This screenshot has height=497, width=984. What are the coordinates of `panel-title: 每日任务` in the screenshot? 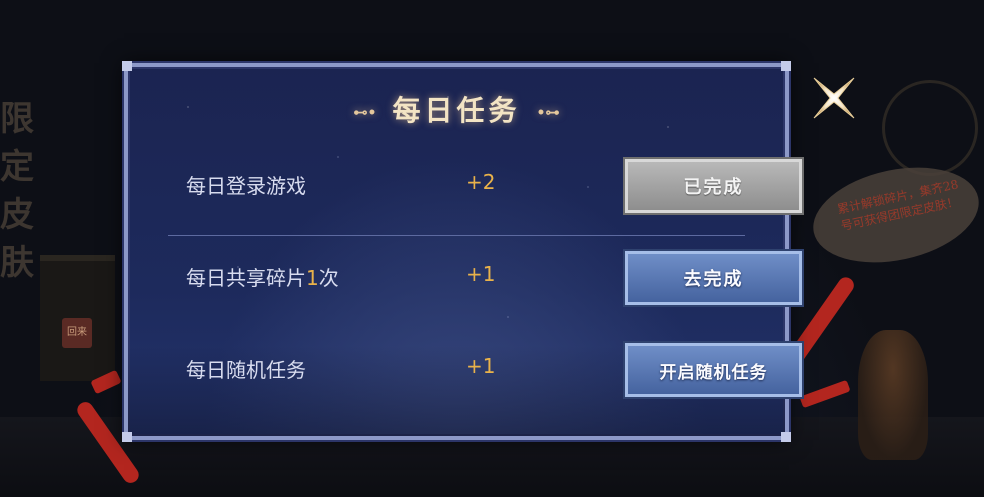 It's located at (456, 110).